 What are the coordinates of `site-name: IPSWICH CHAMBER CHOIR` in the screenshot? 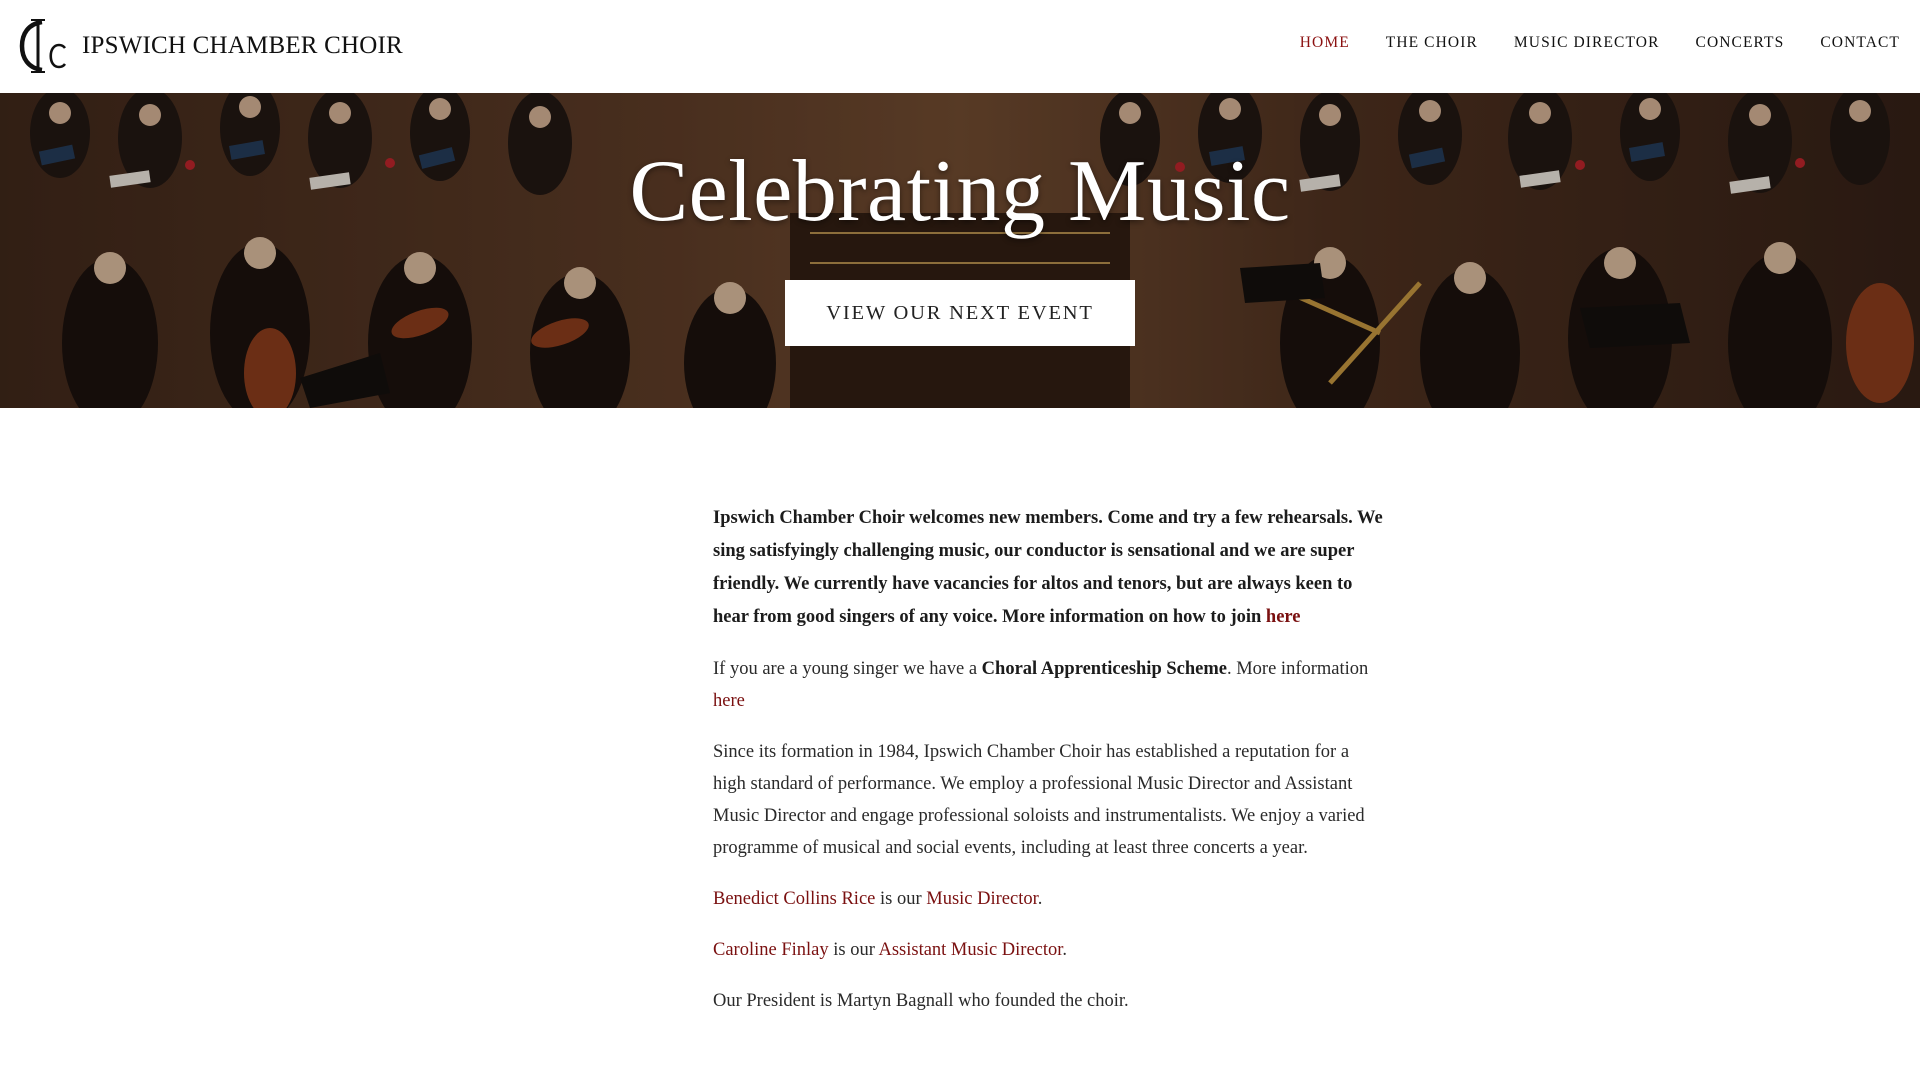 It's located at (242, 45).